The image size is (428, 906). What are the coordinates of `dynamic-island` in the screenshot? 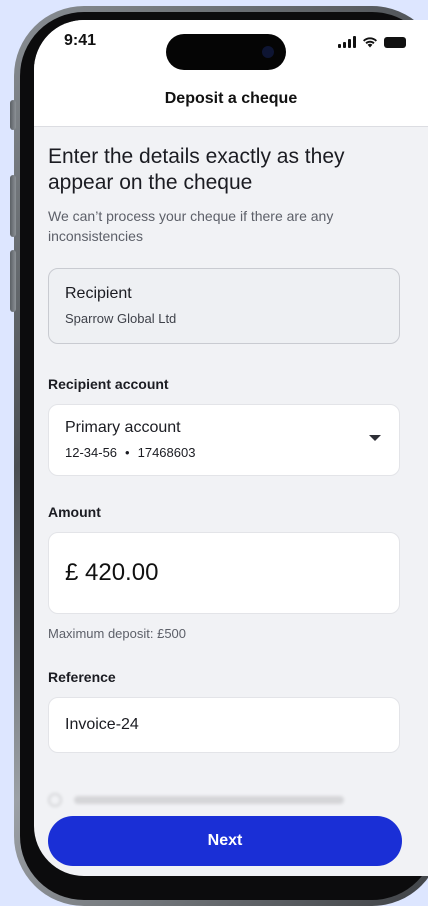 It's located at (226, 52).